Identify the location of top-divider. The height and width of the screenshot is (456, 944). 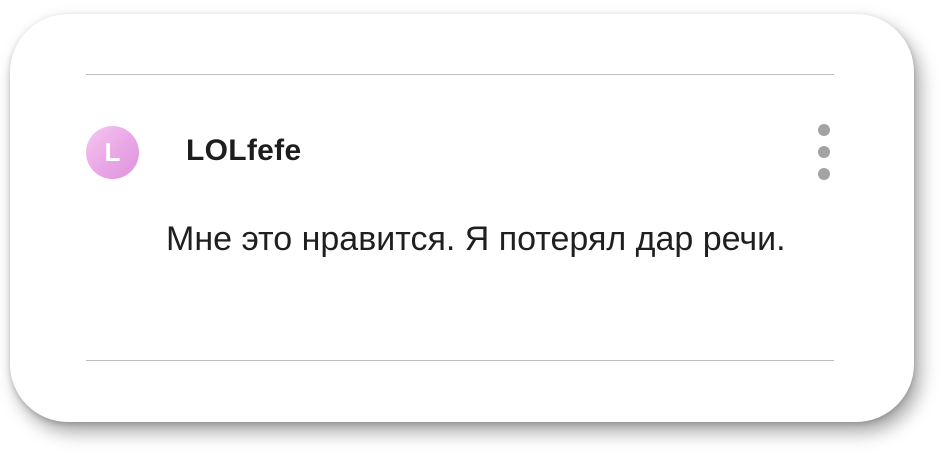
(460, 74).